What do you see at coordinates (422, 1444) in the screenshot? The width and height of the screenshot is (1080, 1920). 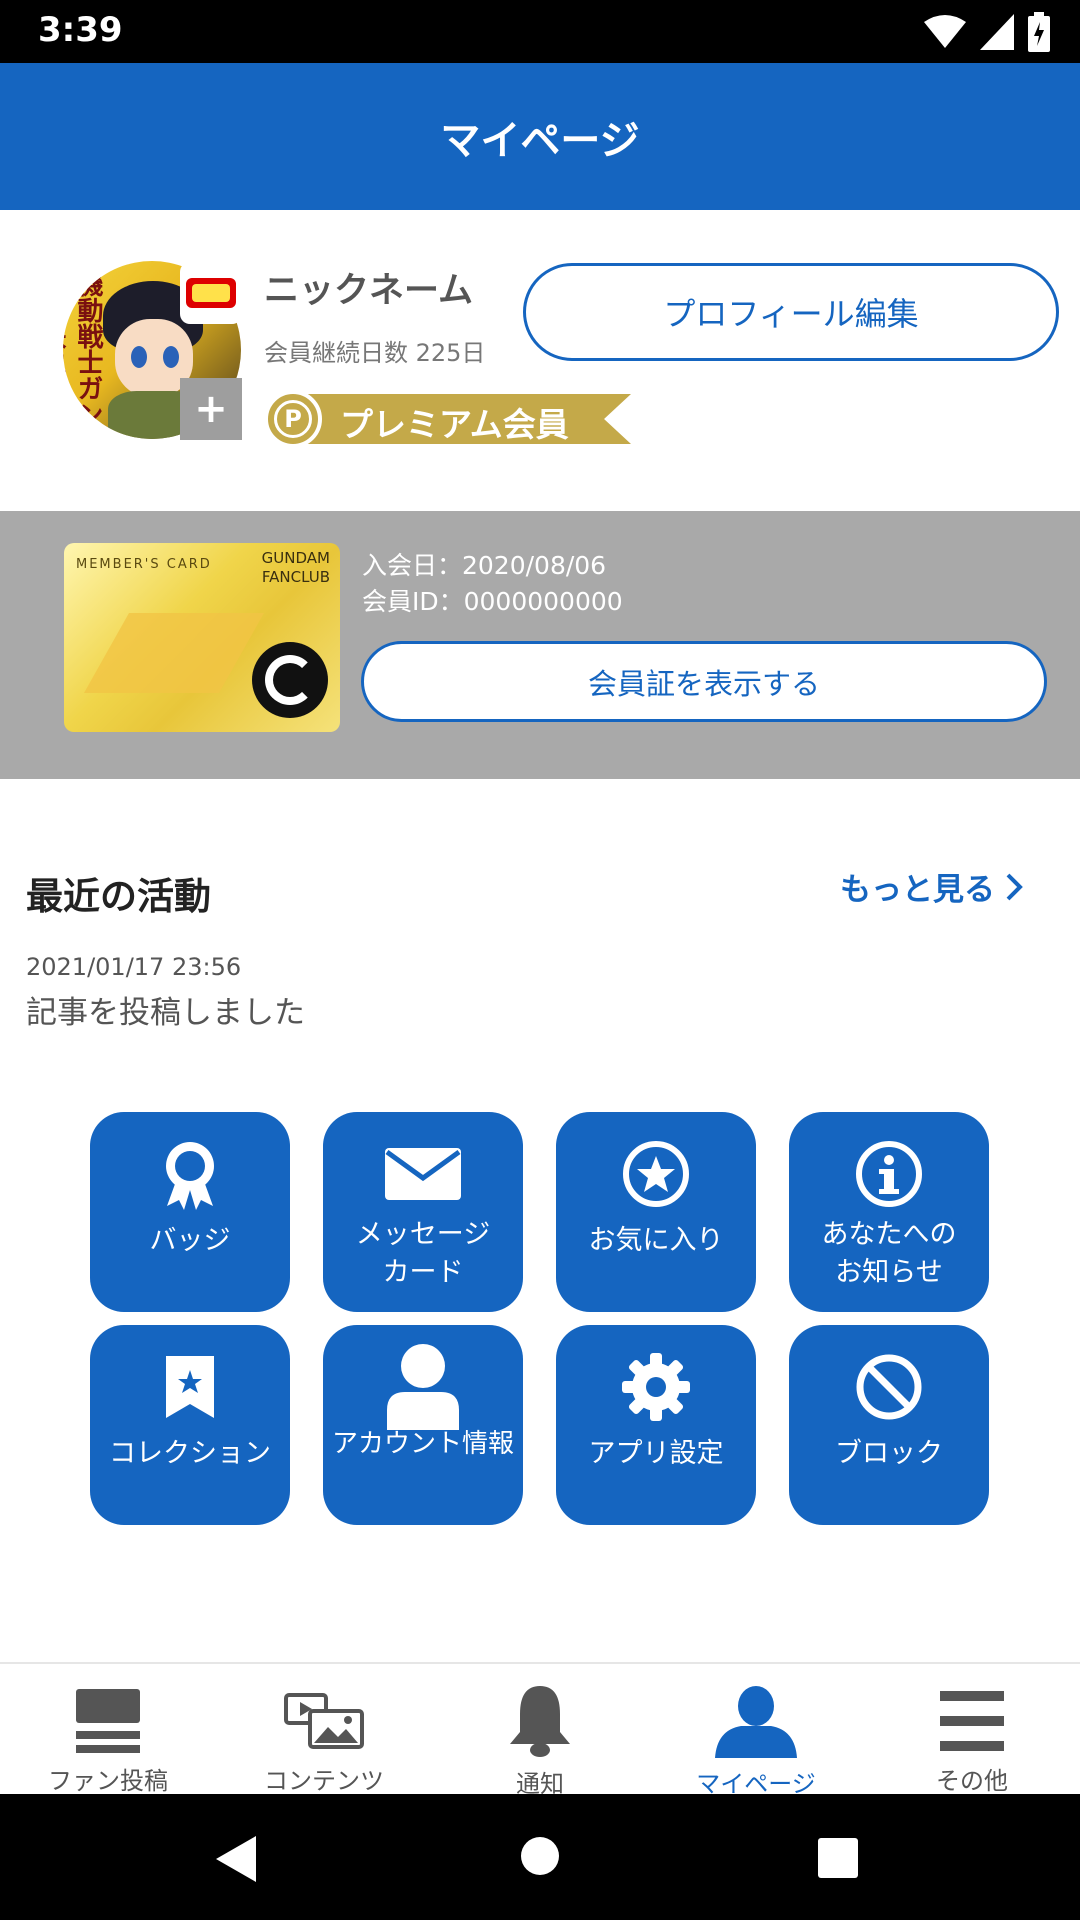 I see `account-info-label: アカウント情報` at bounding box center [422, 1444].